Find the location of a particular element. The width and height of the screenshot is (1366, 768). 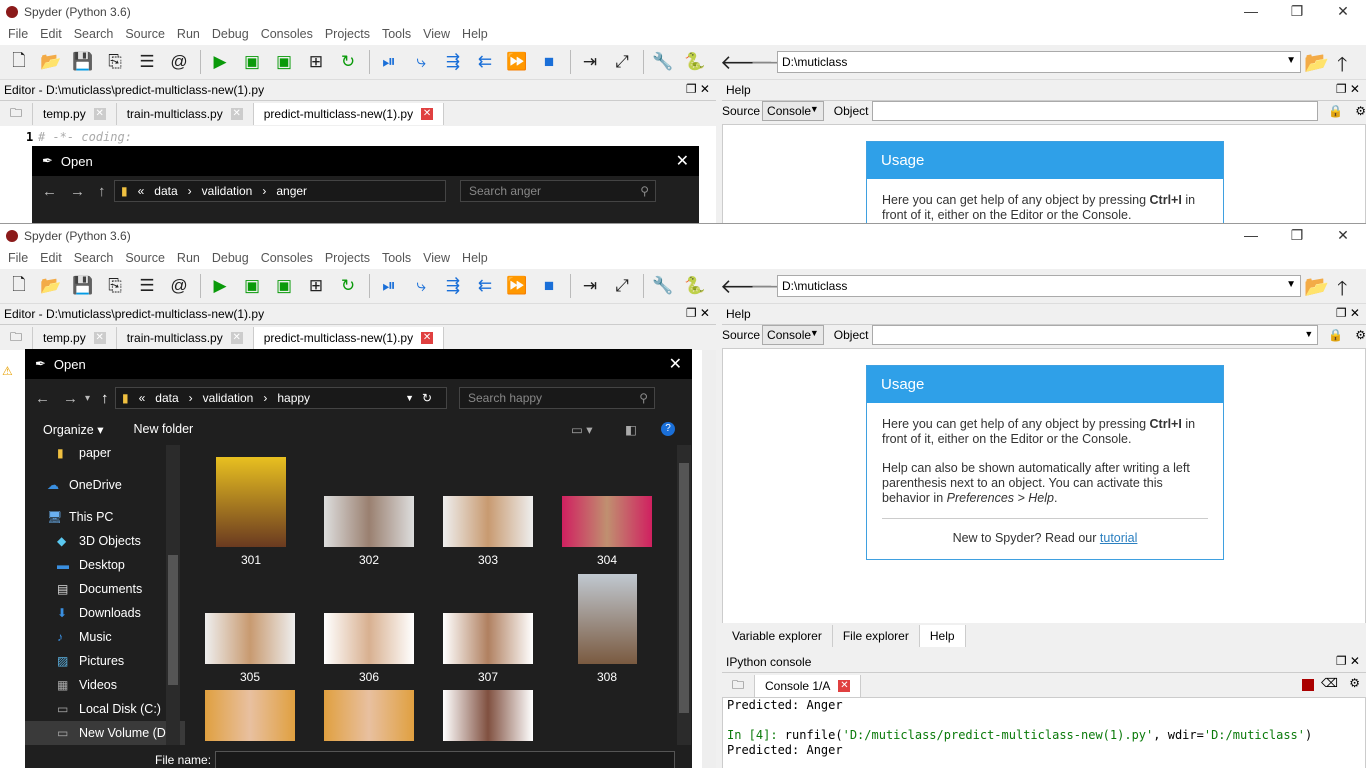

open-file-icon: 📂 is located at coordinates (51, 62).